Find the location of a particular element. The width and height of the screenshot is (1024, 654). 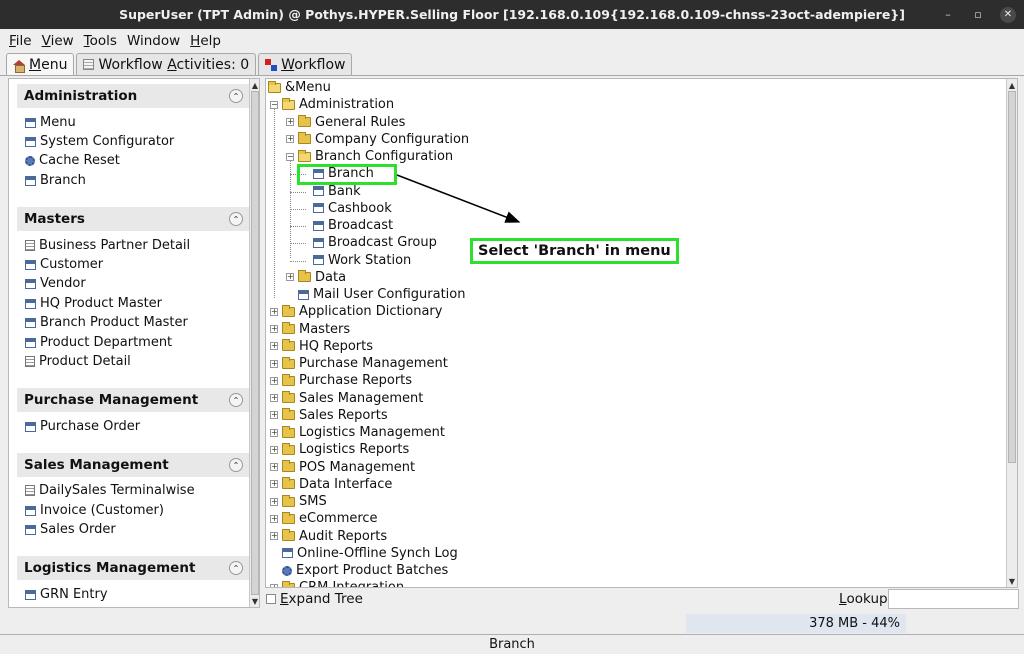

shortcut-customer: Customer is located at coordinates (64, 264).